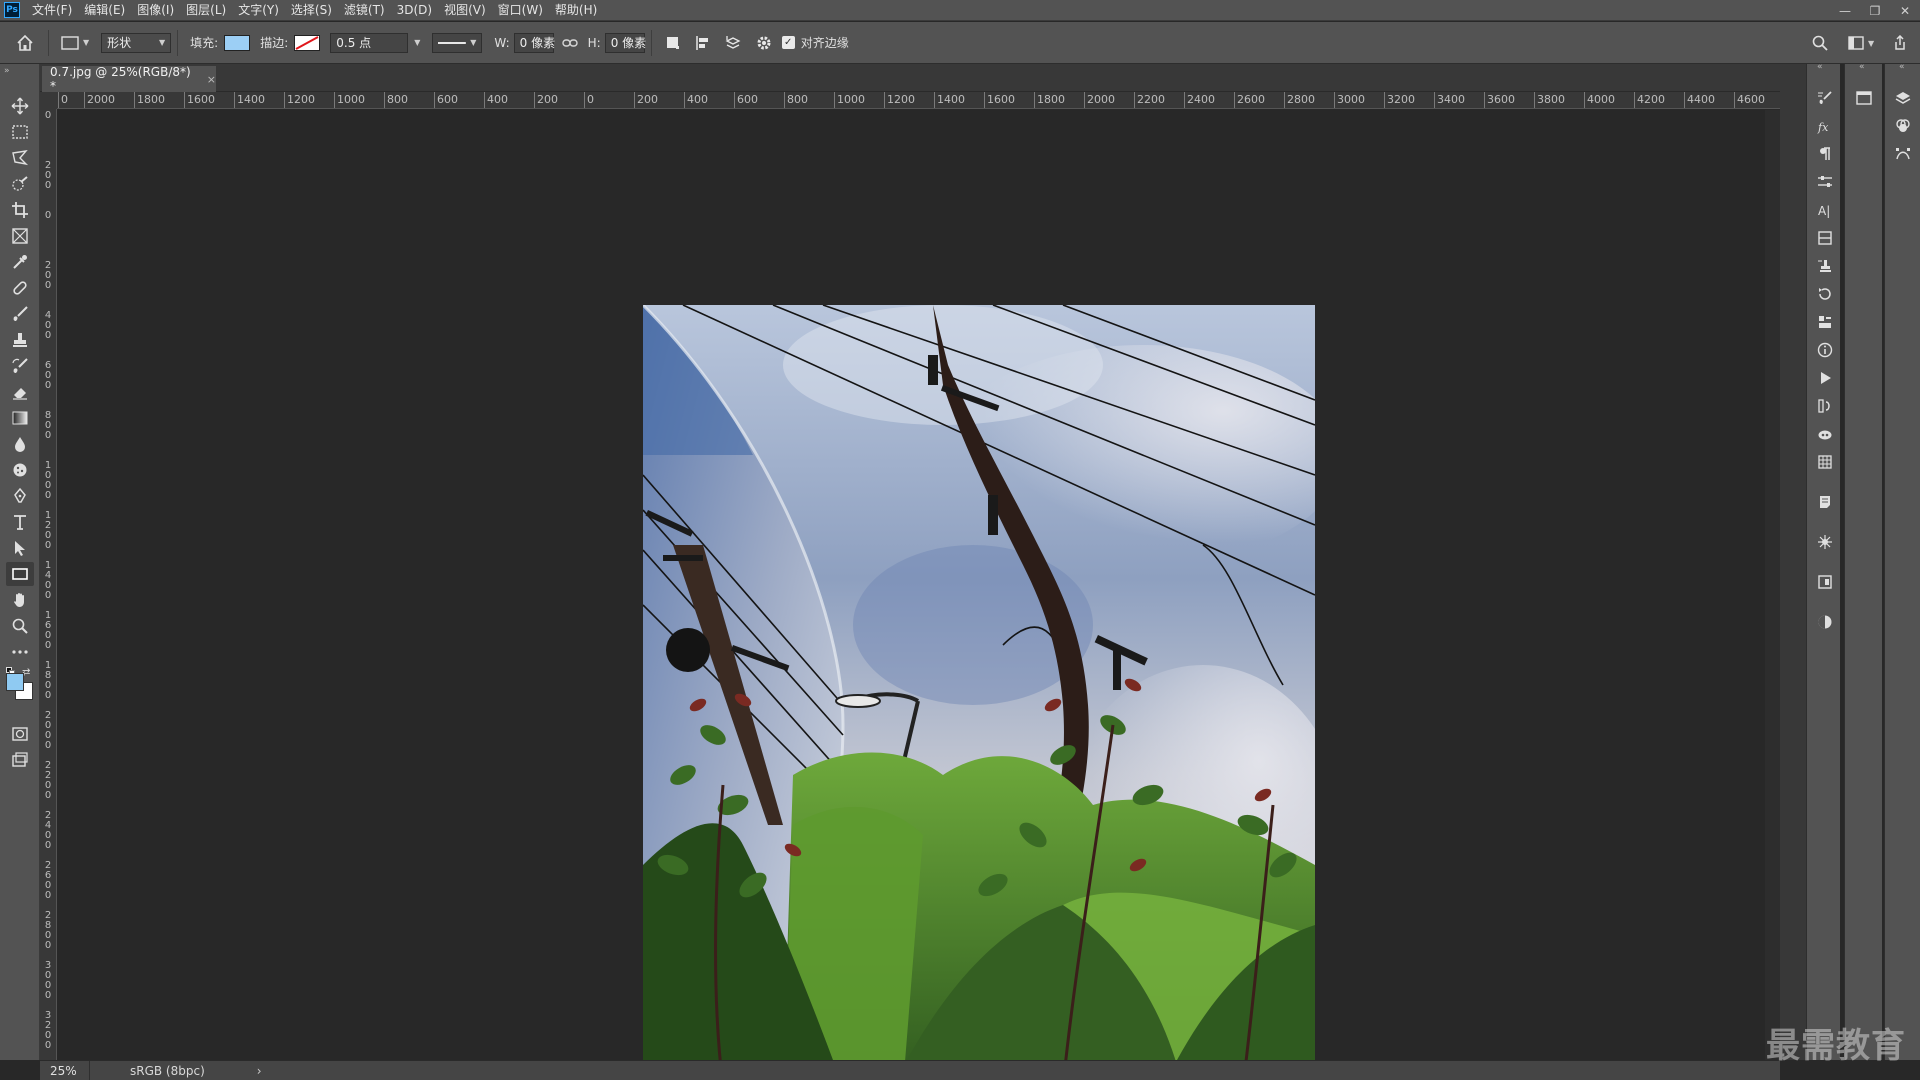 The image size is (1920, 1080). Describe the element at coordinates (311, 10) in the screenshot. I see `menu-select: 选择(S)` at that location.